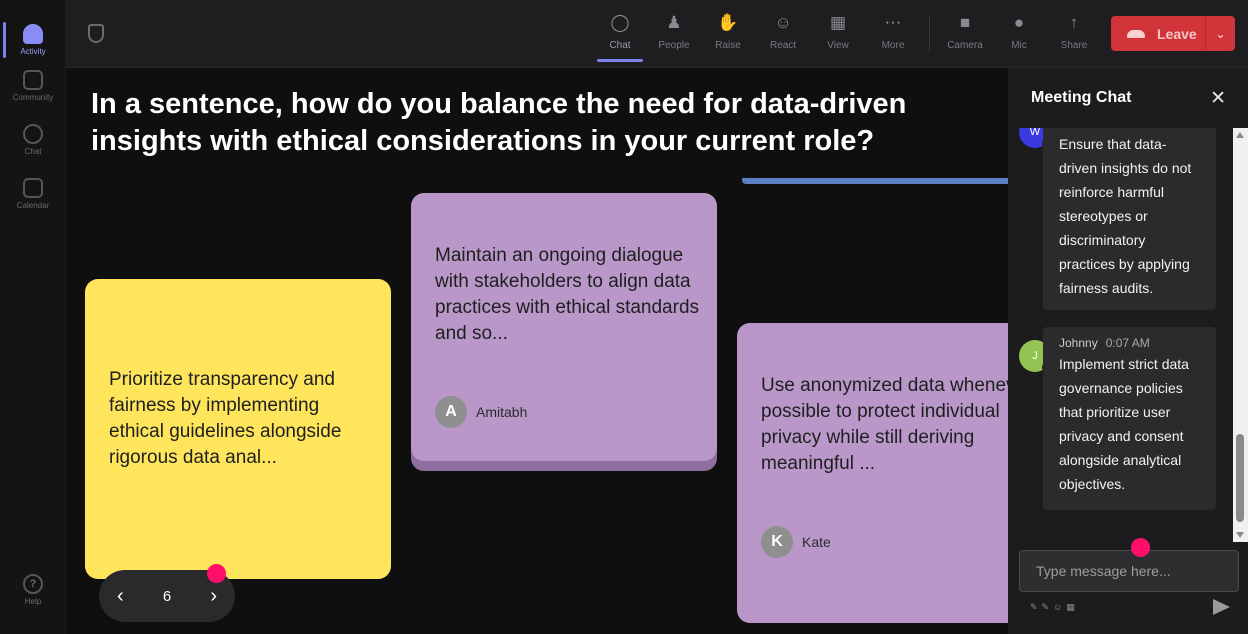 The image size is (1248, 634). Describe the element at coordinates (1074, 22) in the screenshot. I see `share-icon: ↑` at that location.